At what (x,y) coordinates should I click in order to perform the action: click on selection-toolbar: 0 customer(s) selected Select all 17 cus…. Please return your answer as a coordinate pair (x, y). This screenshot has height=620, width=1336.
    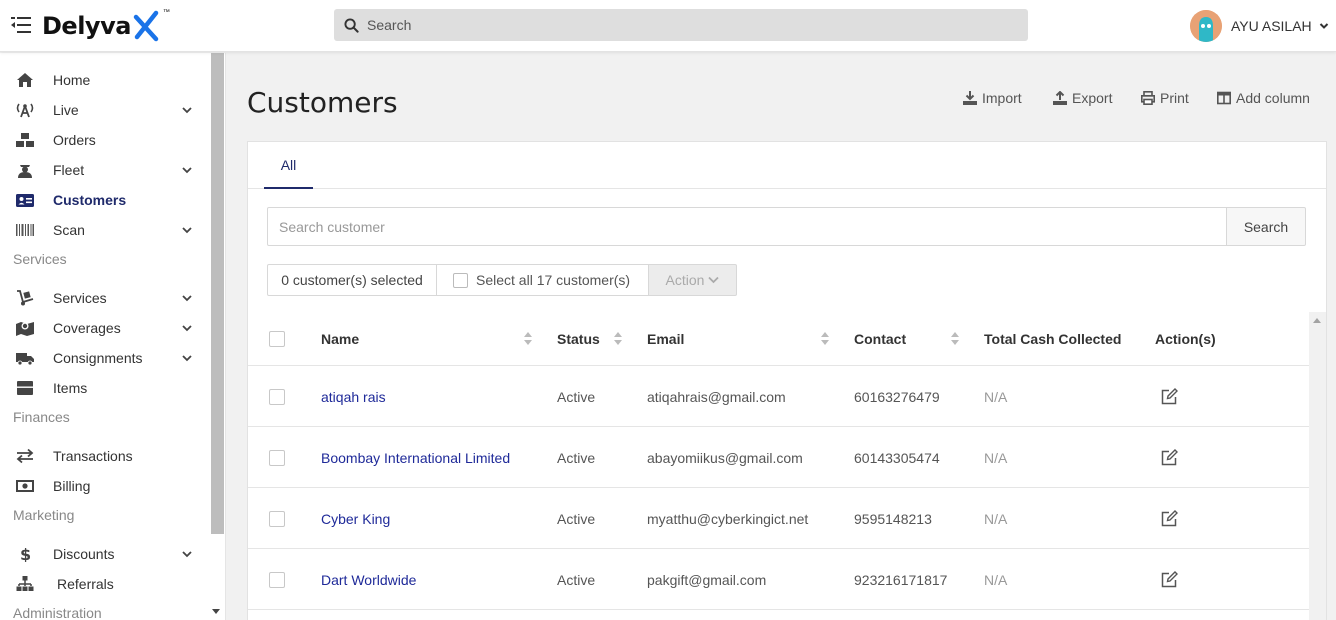
    Looking at the image, I should click on (502, 280).